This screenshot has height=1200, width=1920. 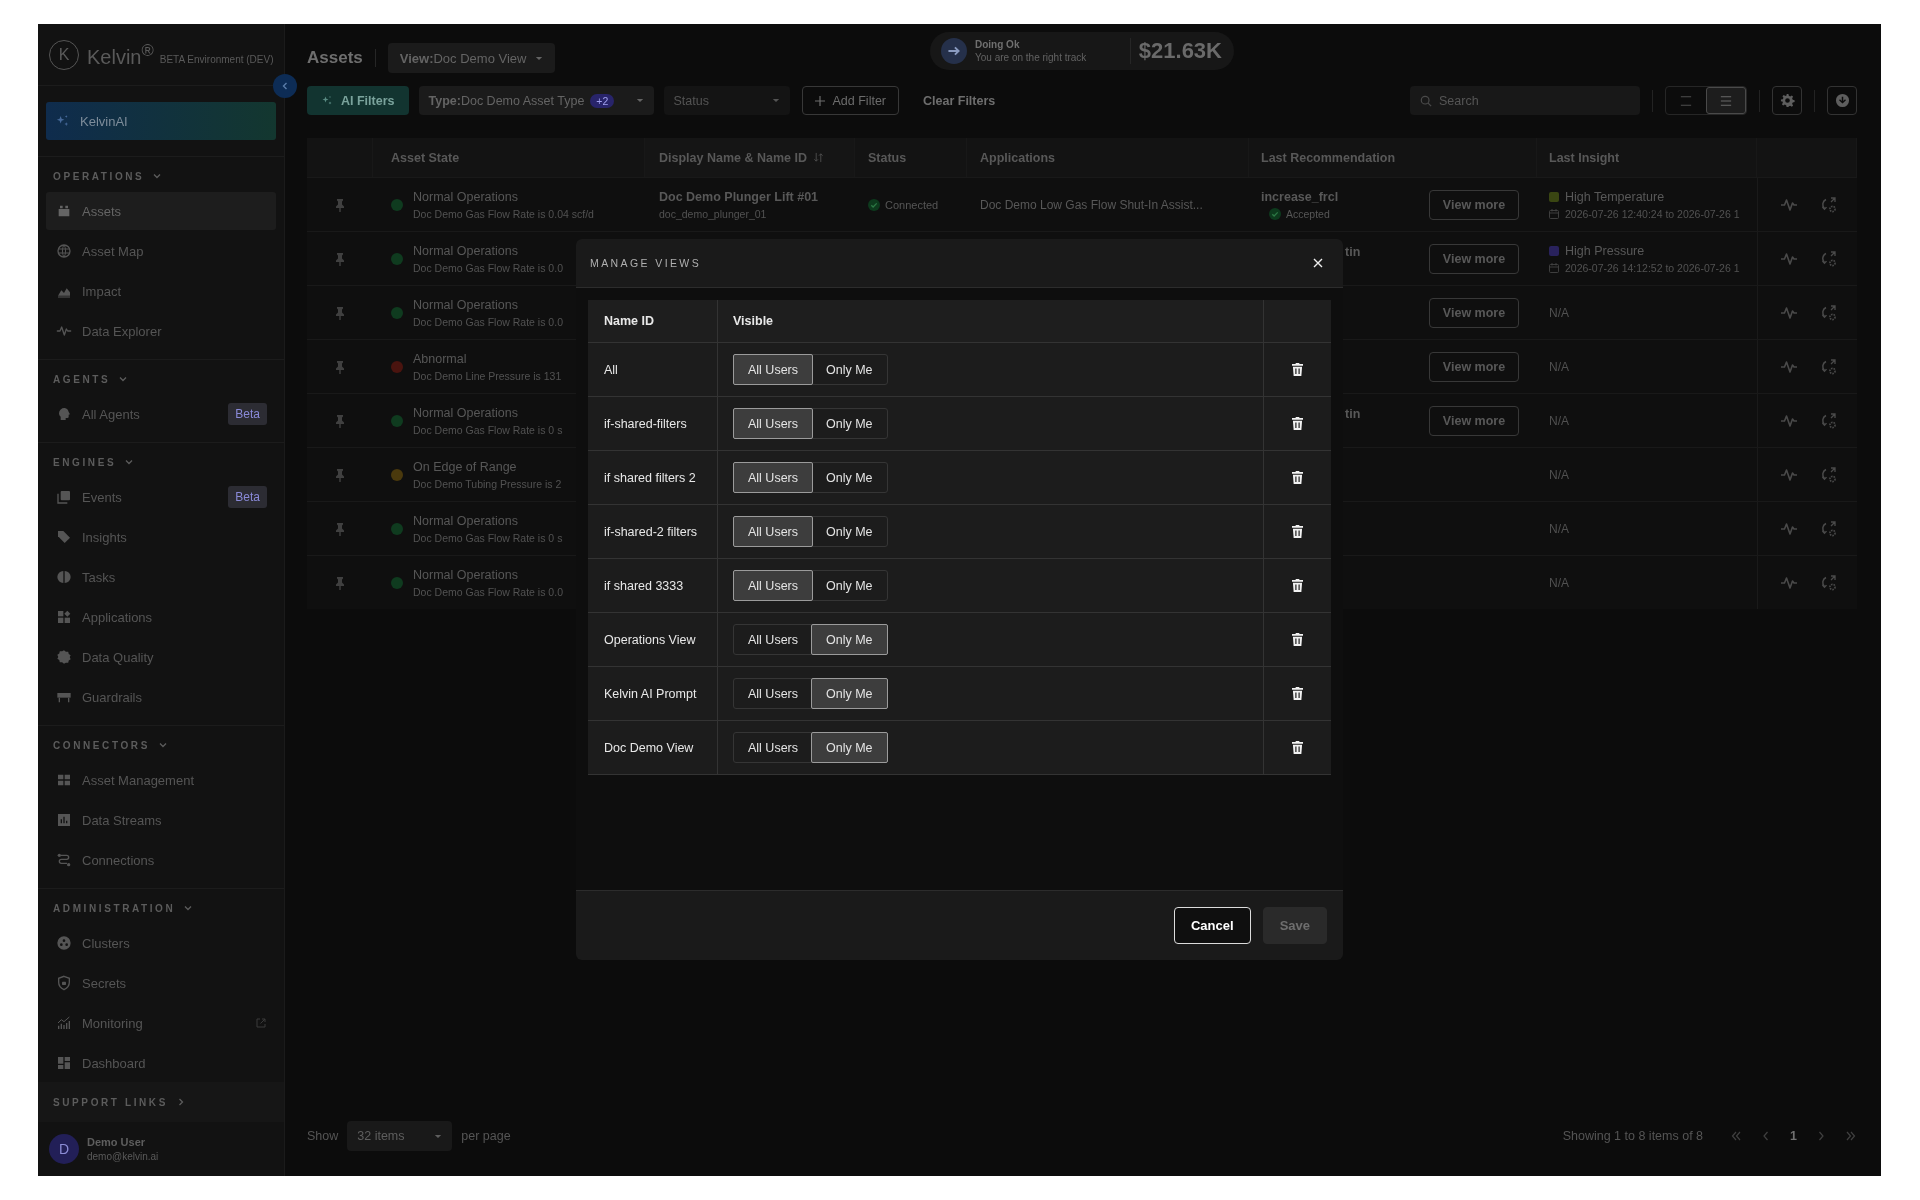 What do you see at coordinates (1633, 1136) in the screenshot?
I see `pagination-summary: Showing 1 to 8 items of 8` at bounding box center [1633, 1136].